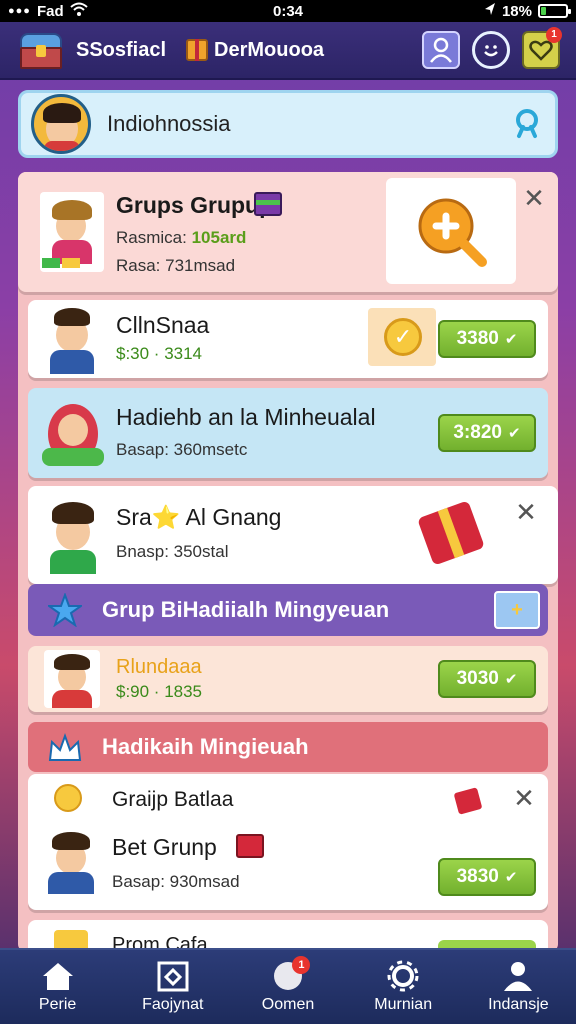 The width and height of the screenshot is (576, 1024). I want to click on group-title: Hadiehb an la Minheualal, so click(246, 417).